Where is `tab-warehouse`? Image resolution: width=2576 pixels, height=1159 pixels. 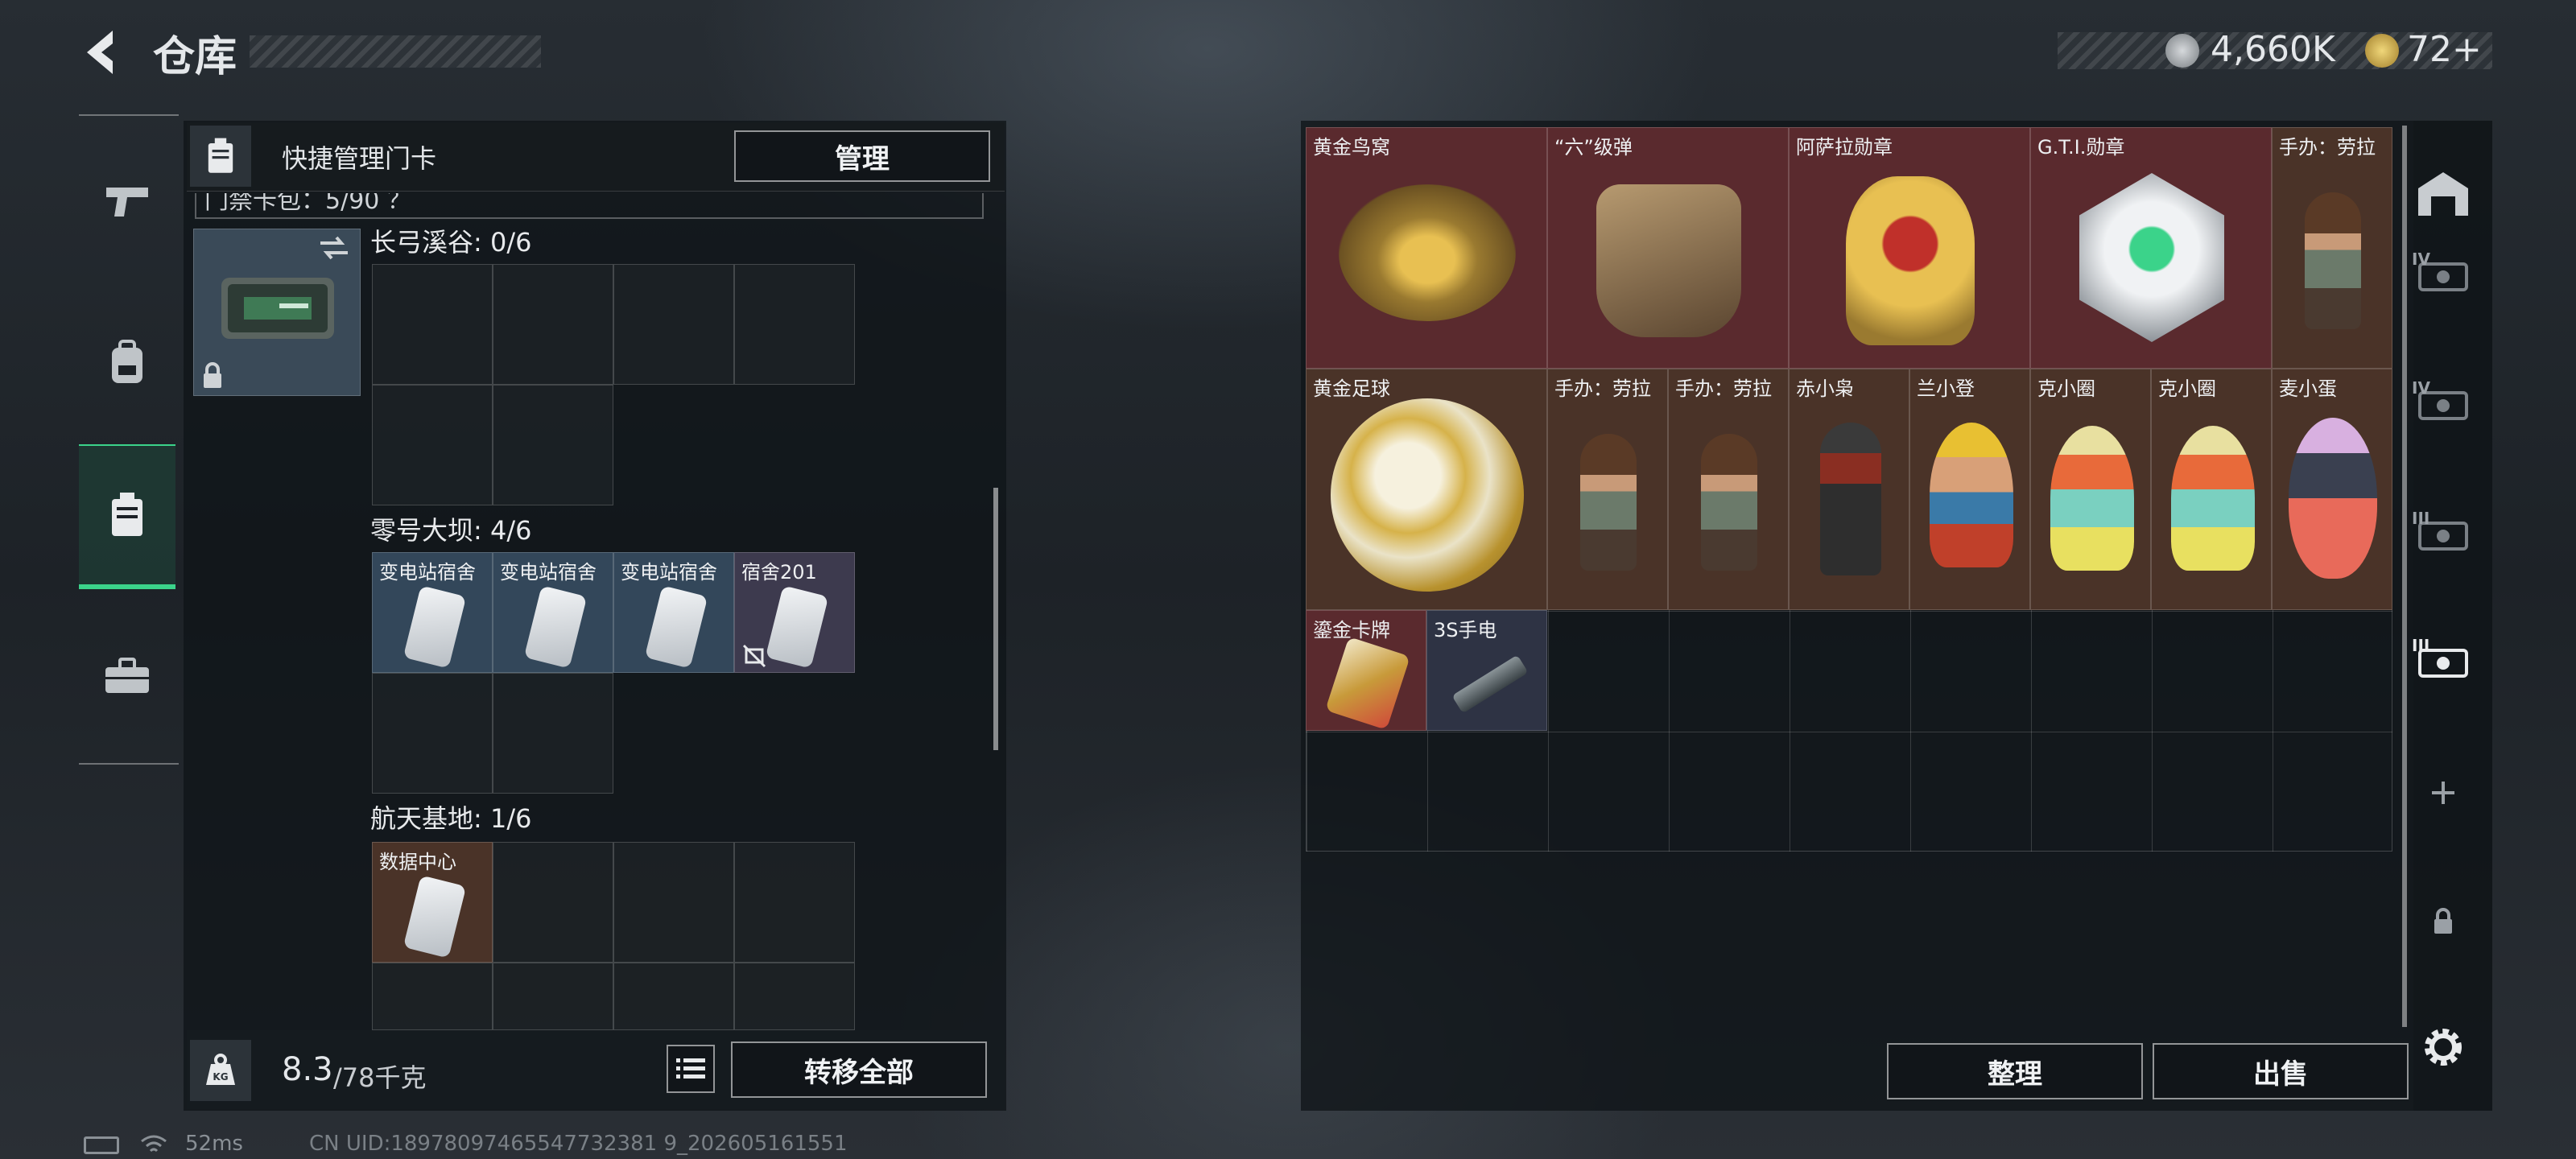 tab-warehouse is located at coordinates (2443, 194).